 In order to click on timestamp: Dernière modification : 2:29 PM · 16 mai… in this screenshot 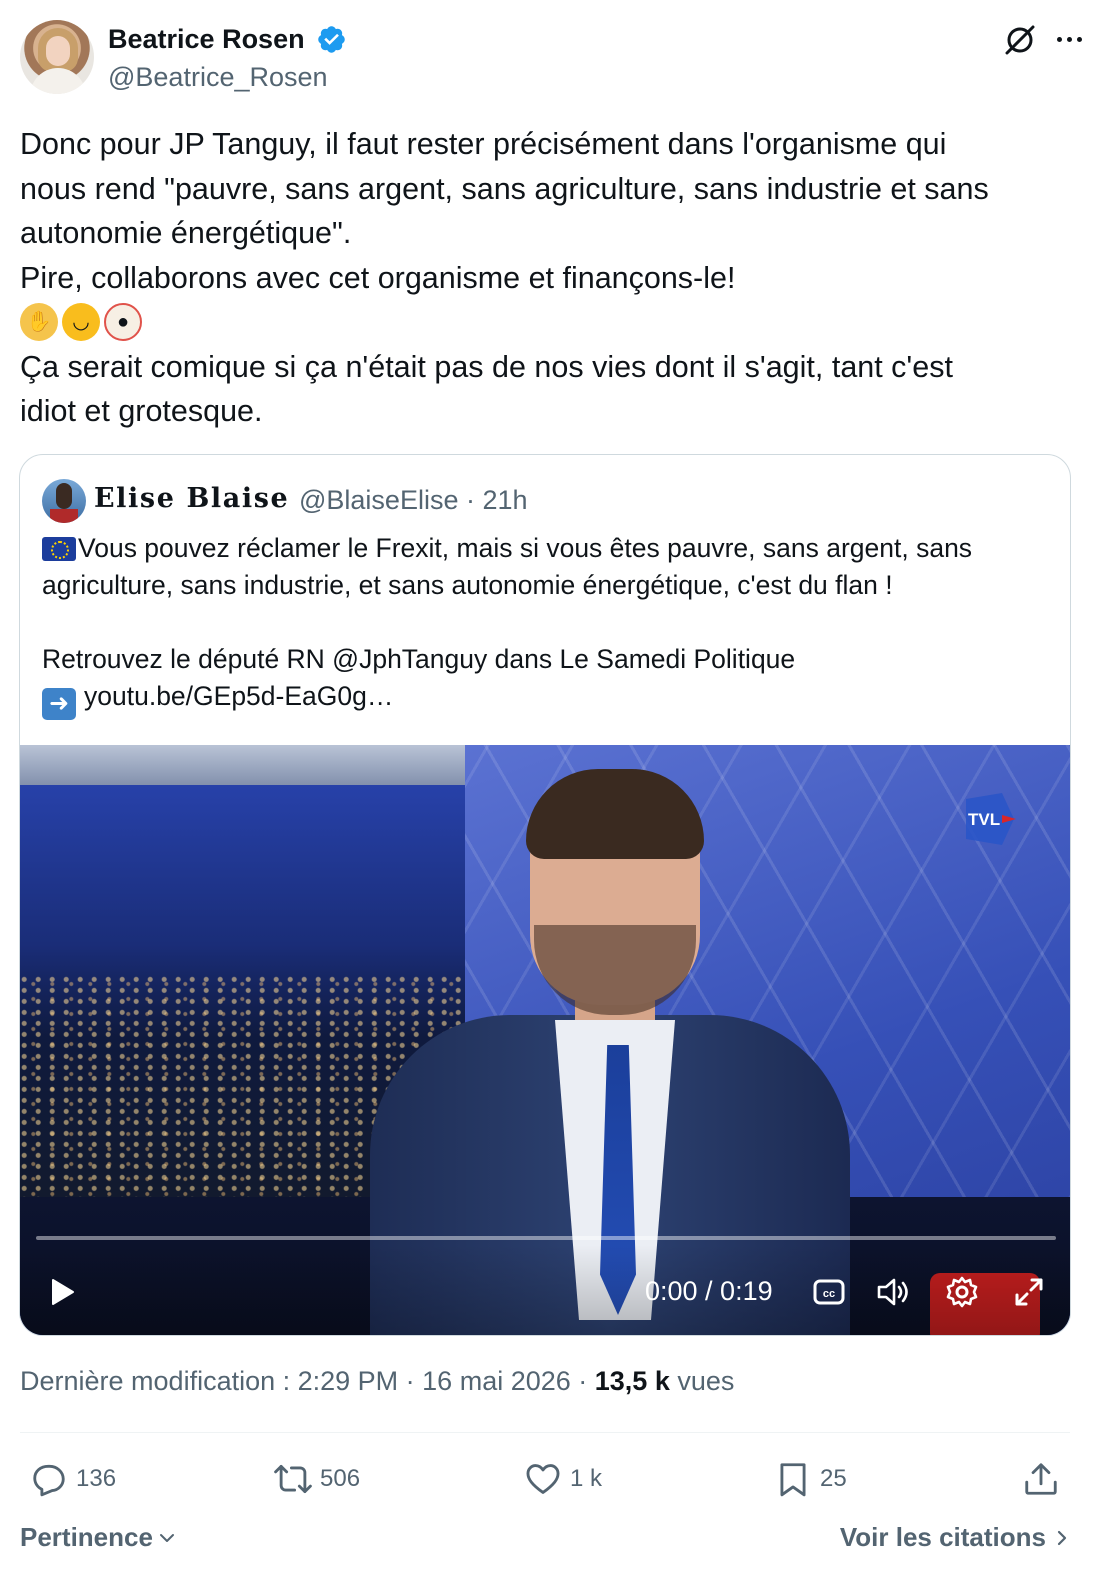, I will do `click(307, 1381)`.